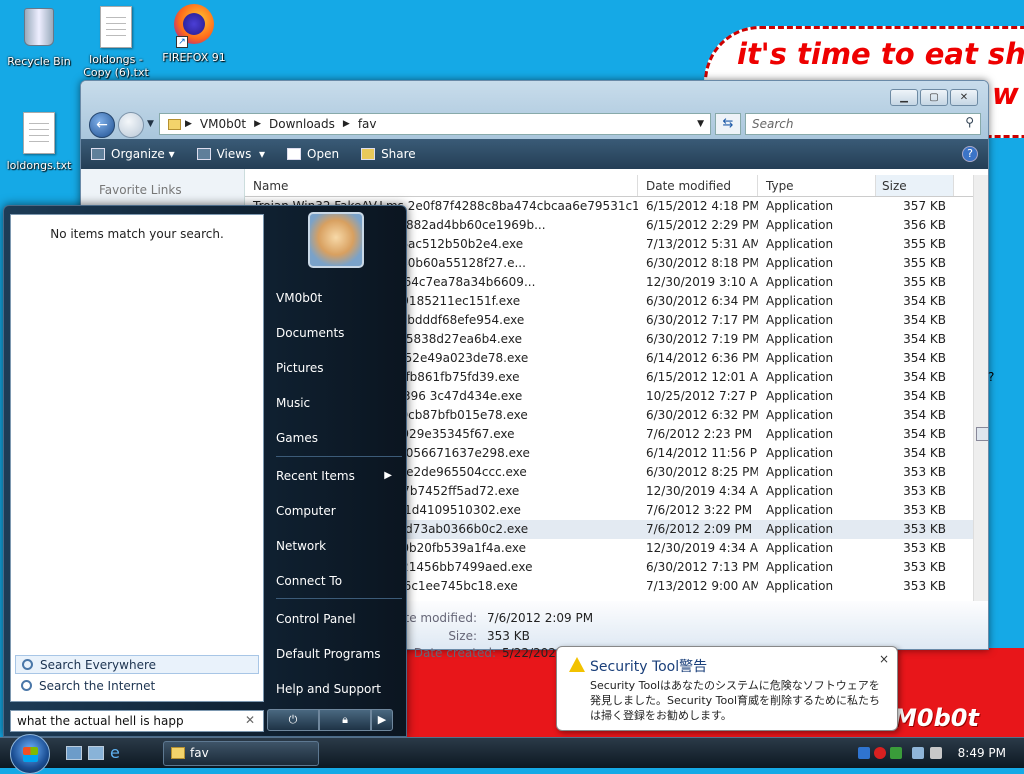 The height and width of the screenshot is (774, 1024). What do you see at coordinates (702, 282) in the screenshot?
I see `file-date-cell: 12/30/2019 3:10 AM` at bounding box center [702, 282].